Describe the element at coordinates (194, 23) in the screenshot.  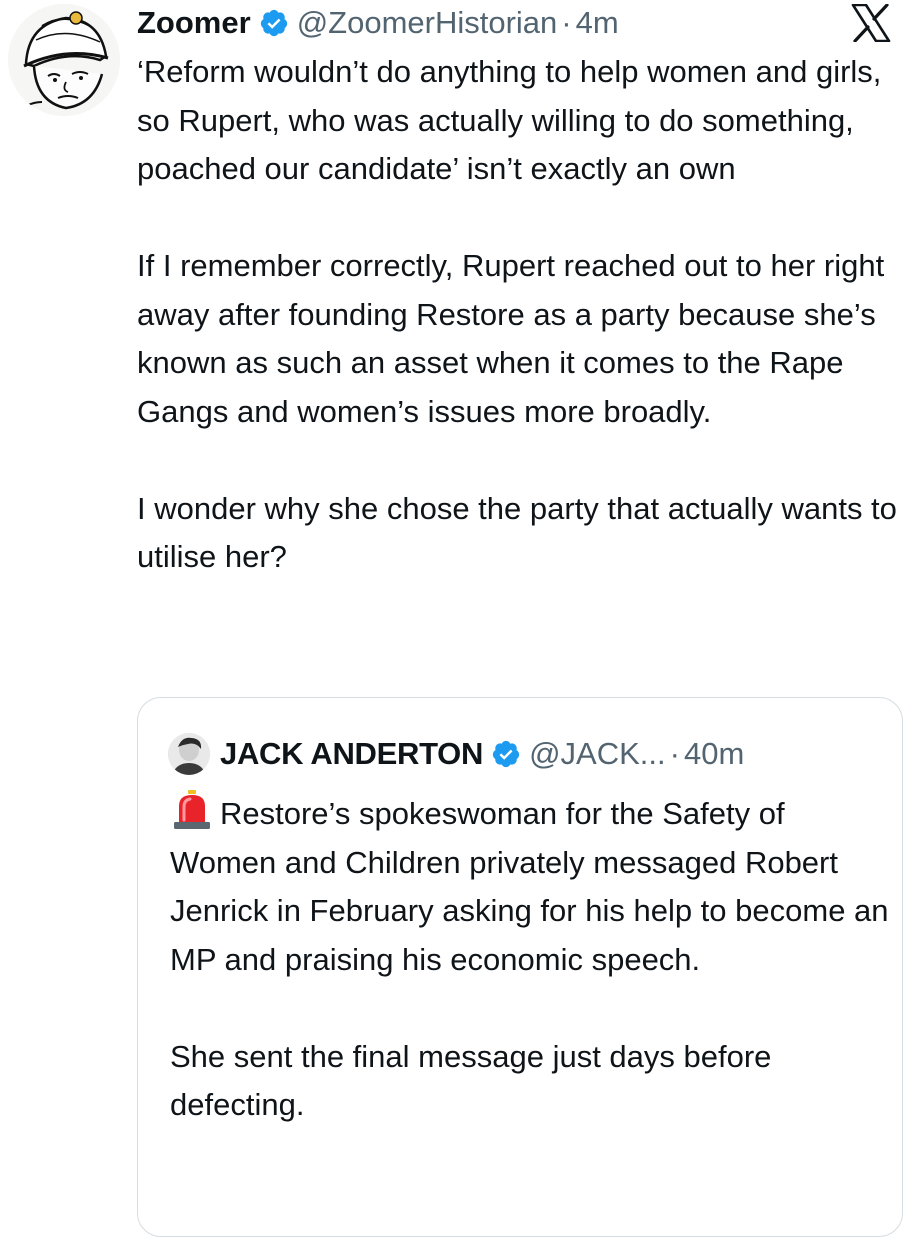
I see `author-display-name: Zoomer` at that location.